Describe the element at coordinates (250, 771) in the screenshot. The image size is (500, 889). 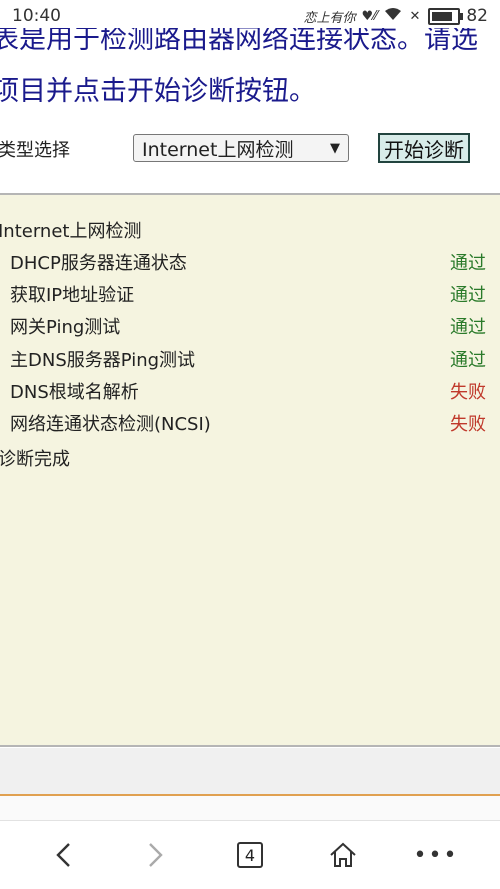
I see `page-footer-area` at that location.